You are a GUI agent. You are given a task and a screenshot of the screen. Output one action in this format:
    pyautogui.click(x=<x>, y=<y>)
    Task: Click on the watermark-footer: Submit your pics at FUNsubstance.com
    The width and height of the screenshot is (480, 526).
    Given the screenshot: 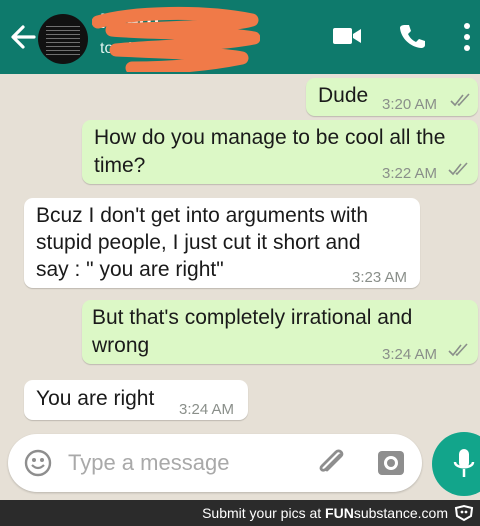 What is the action you would take?
    pyautogui.click(x=240, y=513)
    